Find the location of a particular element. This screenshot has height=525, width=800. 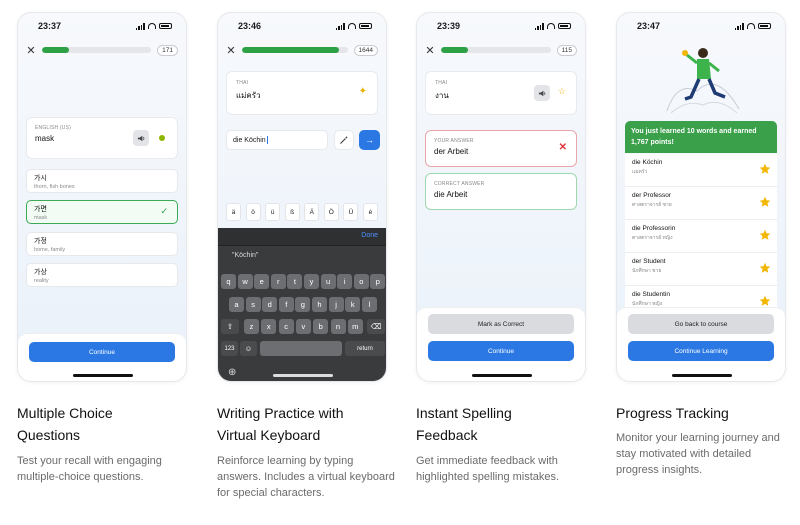

prompt-card: THAI งาน ☆ is located at coordinates (501, 93).